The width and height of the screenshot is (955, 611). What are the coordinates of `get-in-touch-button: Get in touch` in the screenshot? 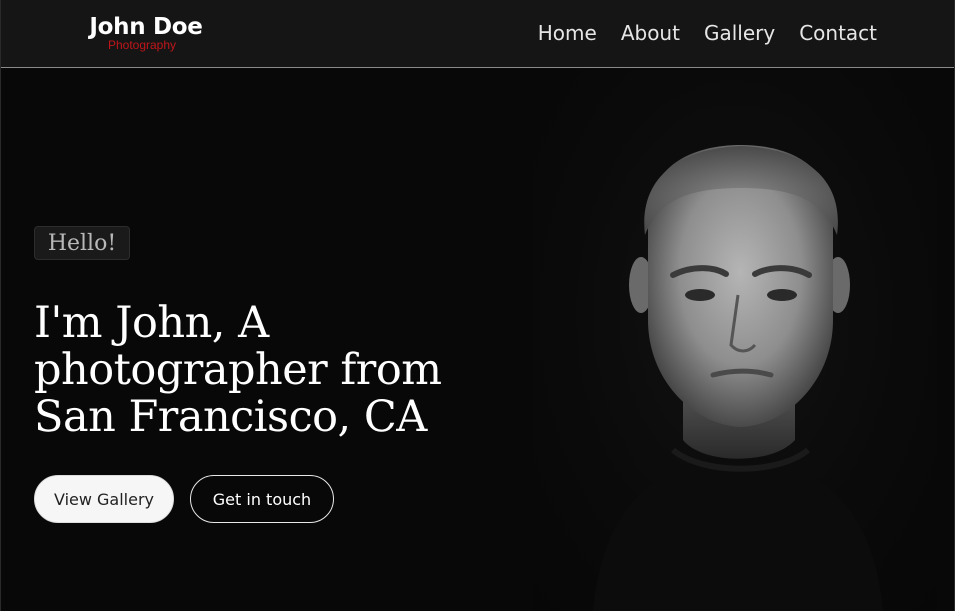 It's located at (262, 499).